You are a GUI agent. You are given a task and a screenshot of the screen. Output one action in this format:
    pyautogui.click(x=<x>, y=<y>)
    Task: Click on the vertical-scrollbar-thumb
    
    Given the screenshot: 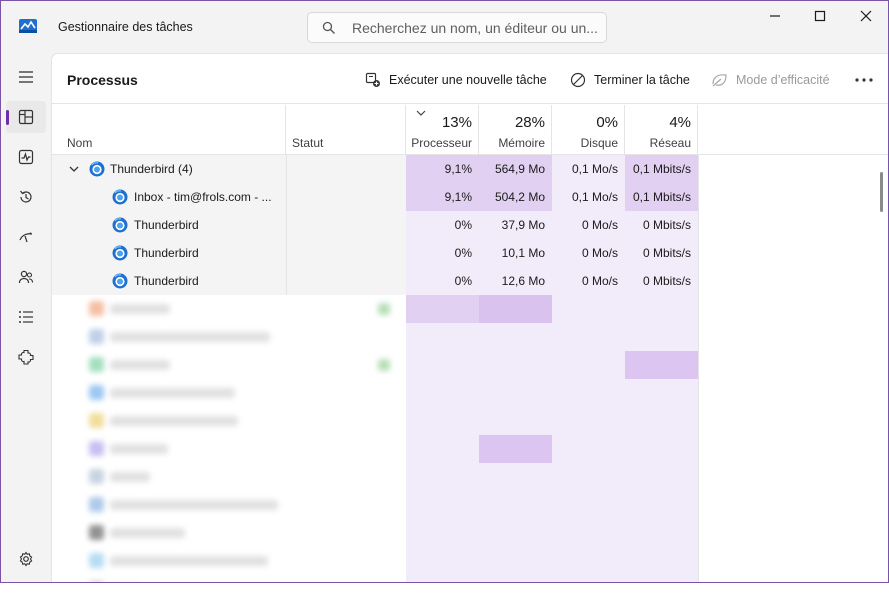 What is the action you would take?
    pyautogui.click(x=881, y=192)
    